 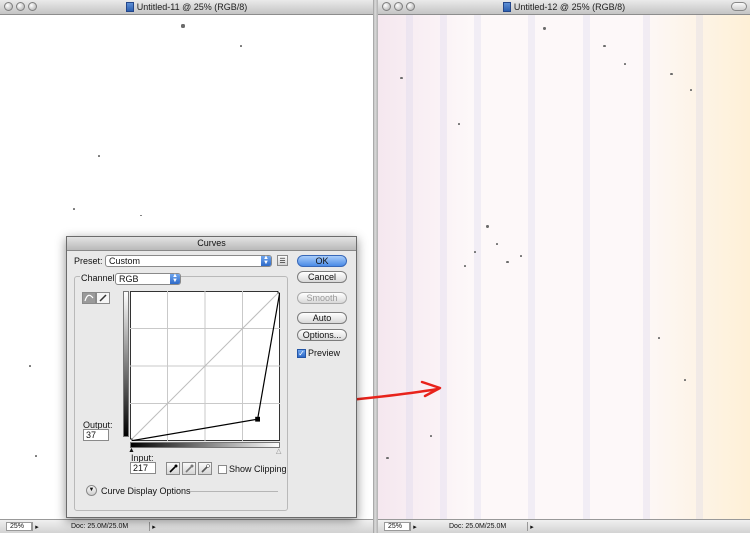 What do you see at coordinates (569, 7) in the screenshot?
I see `window-title: Untitled-12 @ 25% (RGB/8)` at bounding box center [569, 7].